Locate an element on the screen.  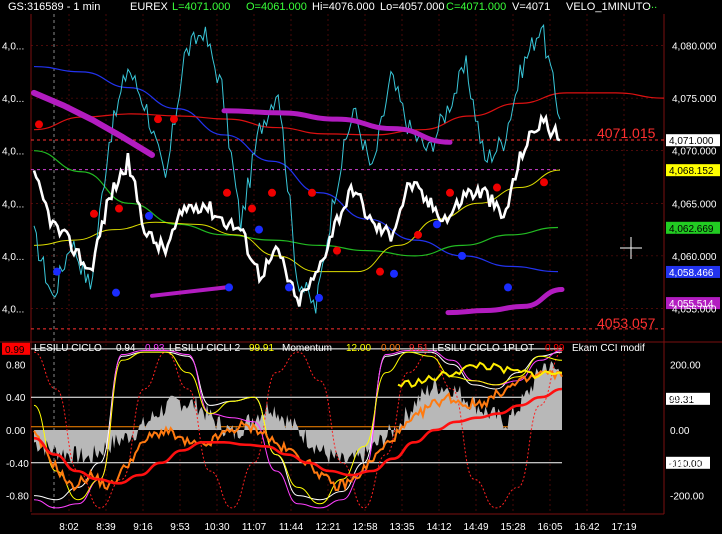
osc-legend-entry: Momentum is located at coordinates (307, 348).